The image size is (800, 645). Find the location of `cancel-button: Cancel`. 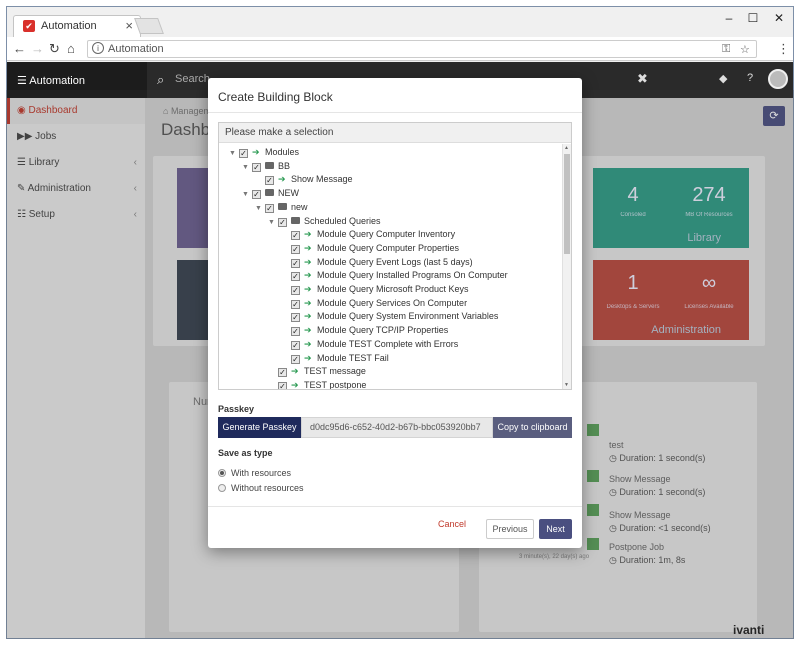

cancel-button: Cancel is located at coordinates (452, 524).